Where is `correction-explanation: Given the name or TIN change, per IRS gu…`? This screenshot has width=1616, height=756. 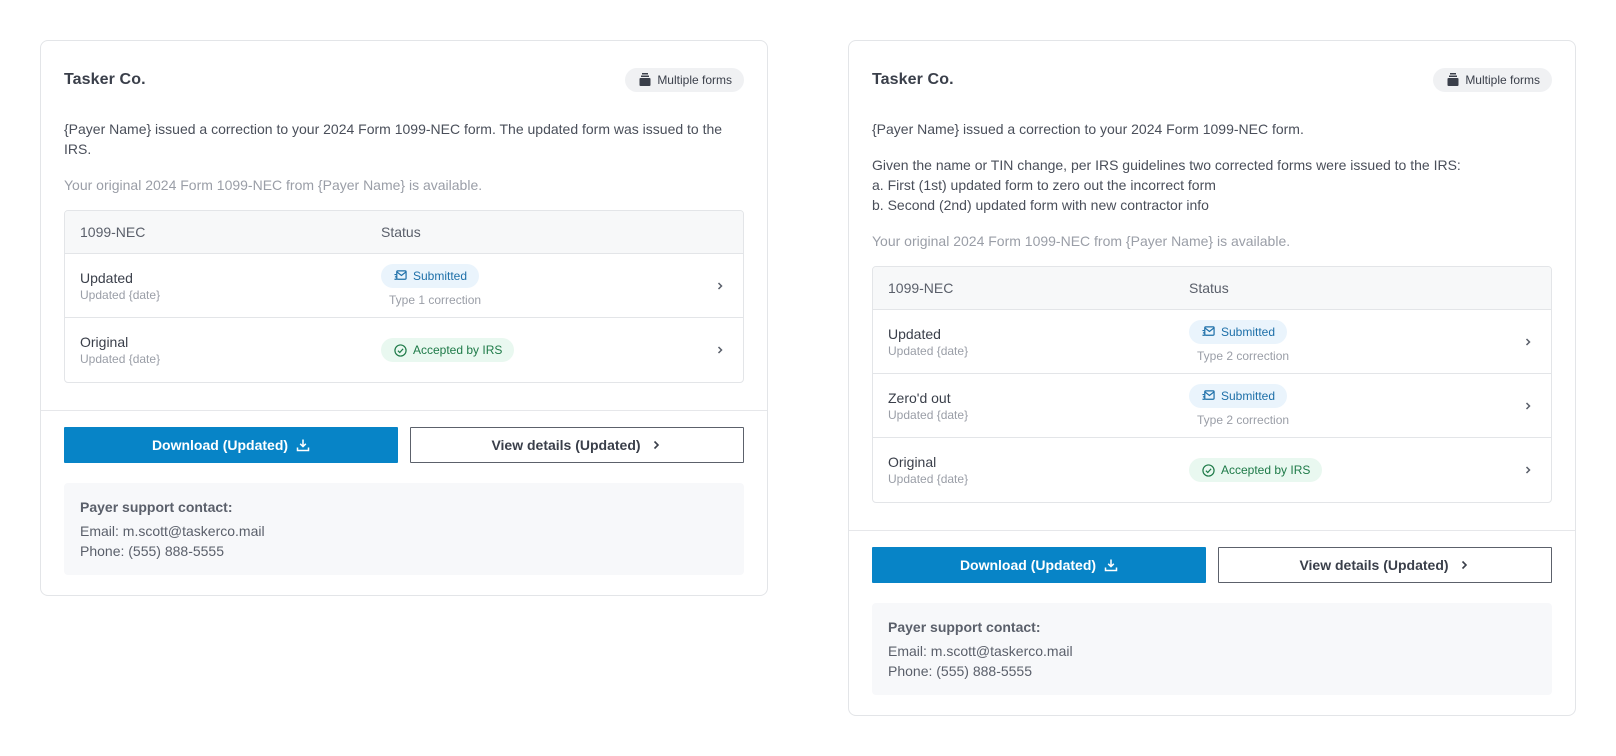 correction-explanation: Given the name or TIN change, per IRS gu… is located at coordinates (1212, 185).